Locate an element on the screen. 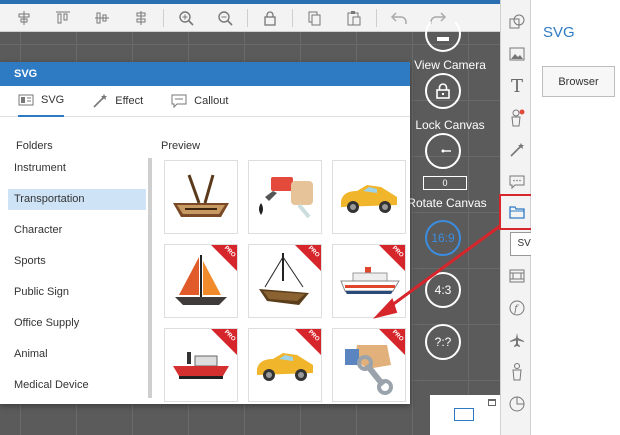 The image size is (620, 435). function-icon: f is located at coordinates (517, 308).